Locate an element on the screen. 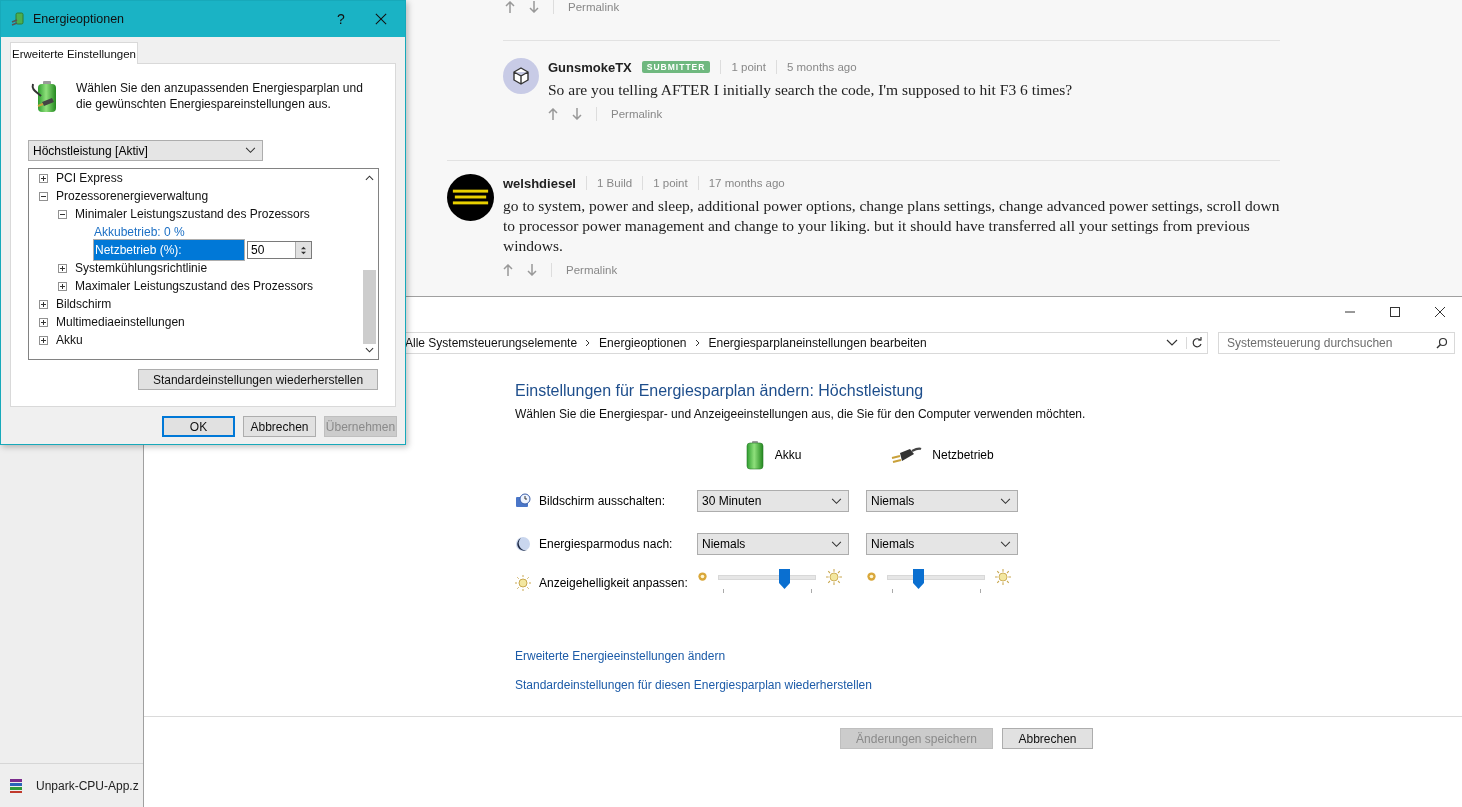 Image resolution: width=1462 pixels, height=807 pixels. setting-label: Bildschirm ausschalten: is located at coordinates (602, 501).